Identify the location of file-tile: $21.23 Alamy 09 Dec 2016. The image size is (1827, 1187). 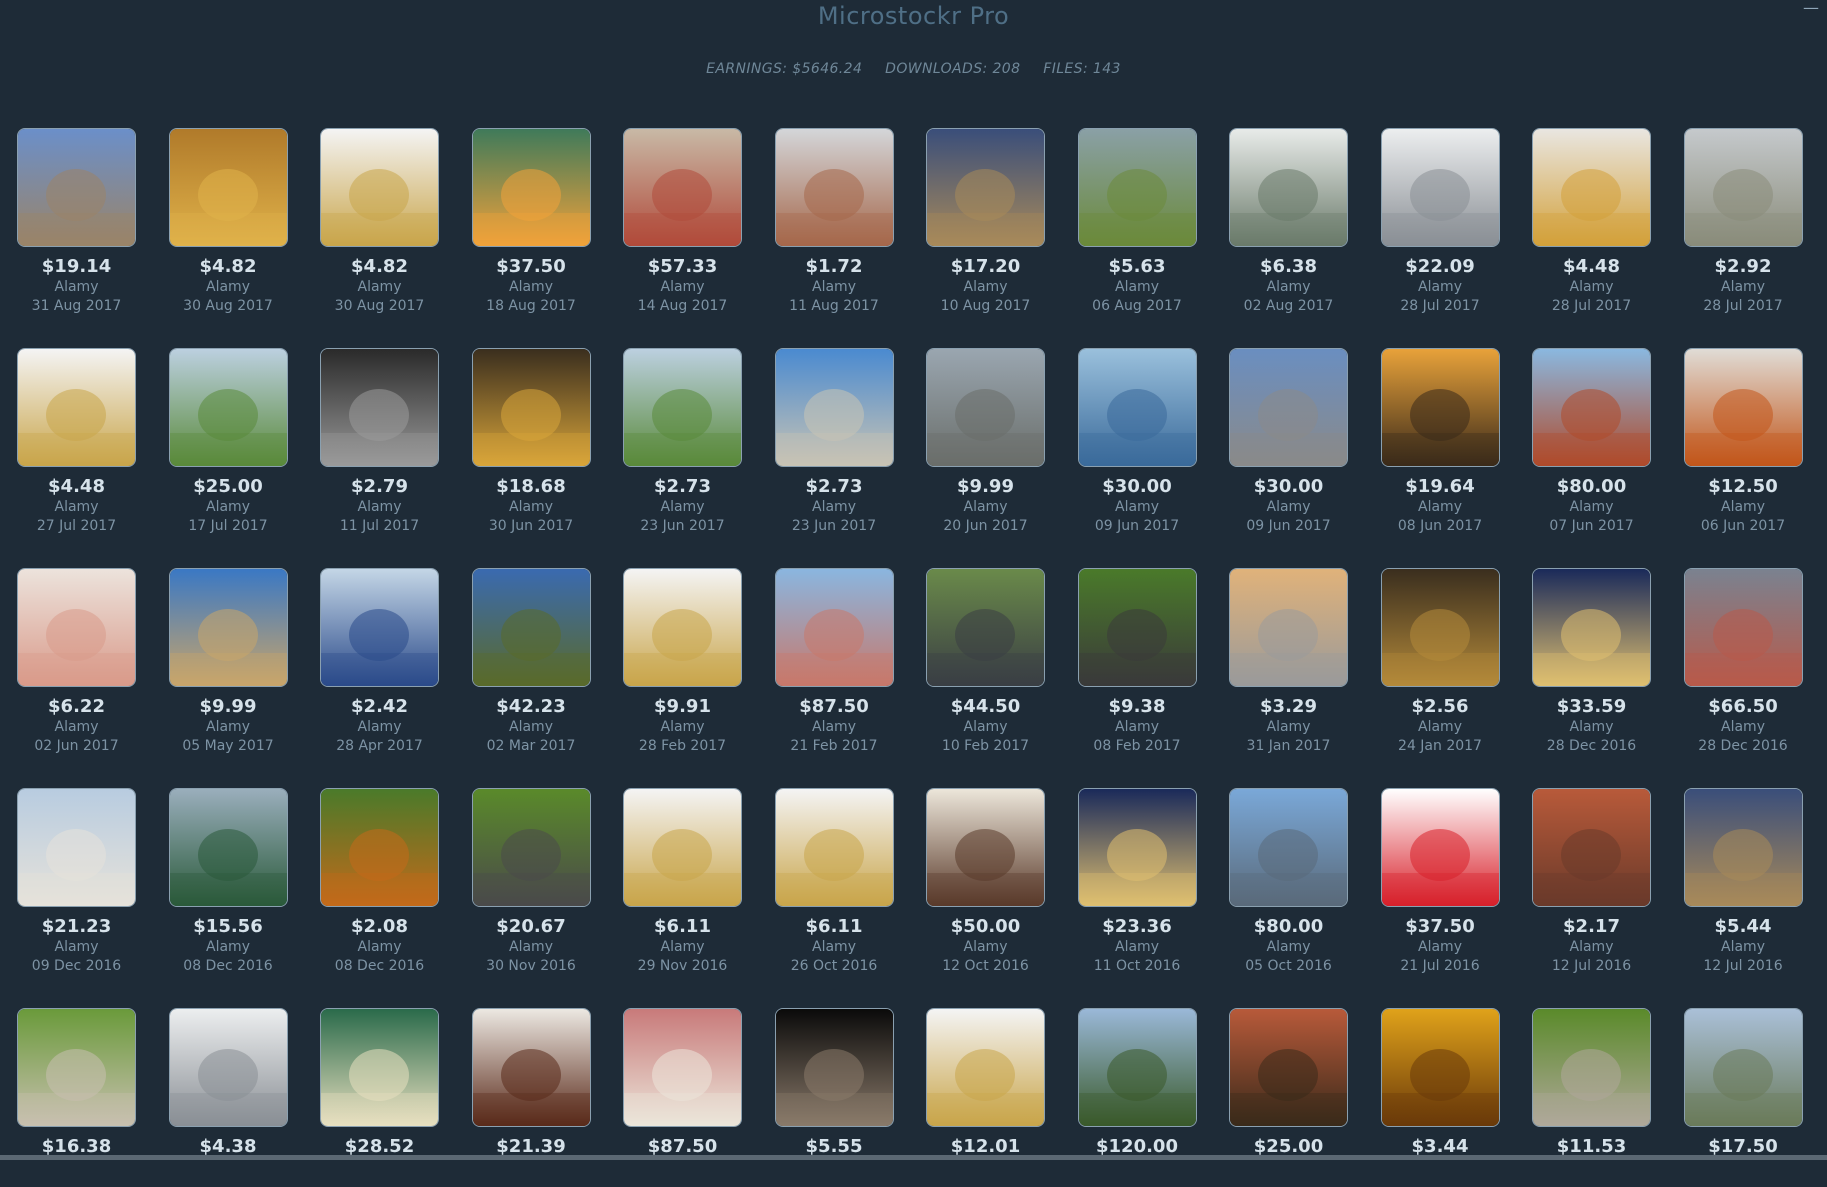
(76, 881).